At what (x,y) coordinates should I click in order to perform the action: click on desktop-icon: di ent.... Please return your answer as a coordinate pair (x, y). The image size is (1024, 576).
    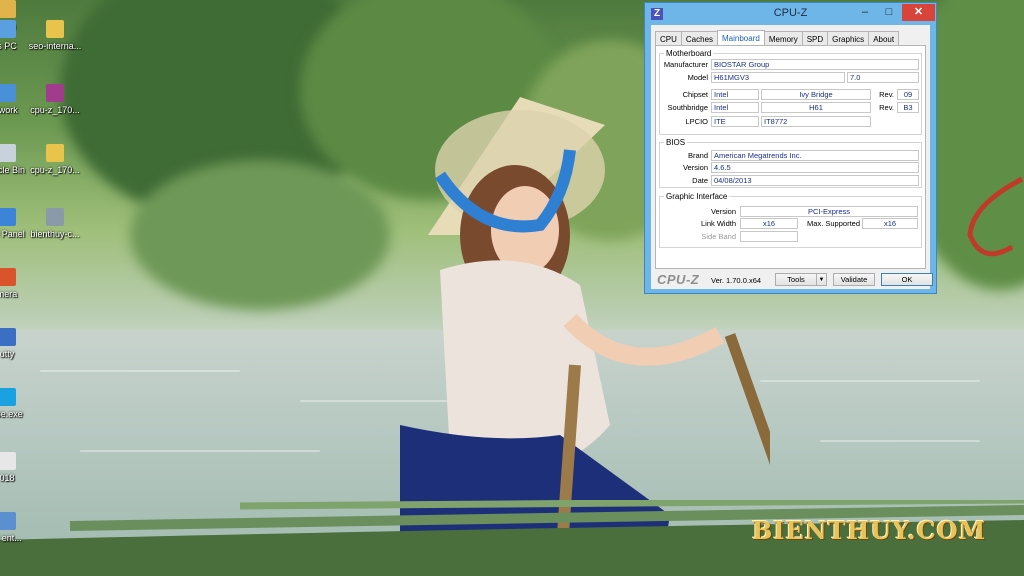
    Looking at the image, I should click on (21, 540).